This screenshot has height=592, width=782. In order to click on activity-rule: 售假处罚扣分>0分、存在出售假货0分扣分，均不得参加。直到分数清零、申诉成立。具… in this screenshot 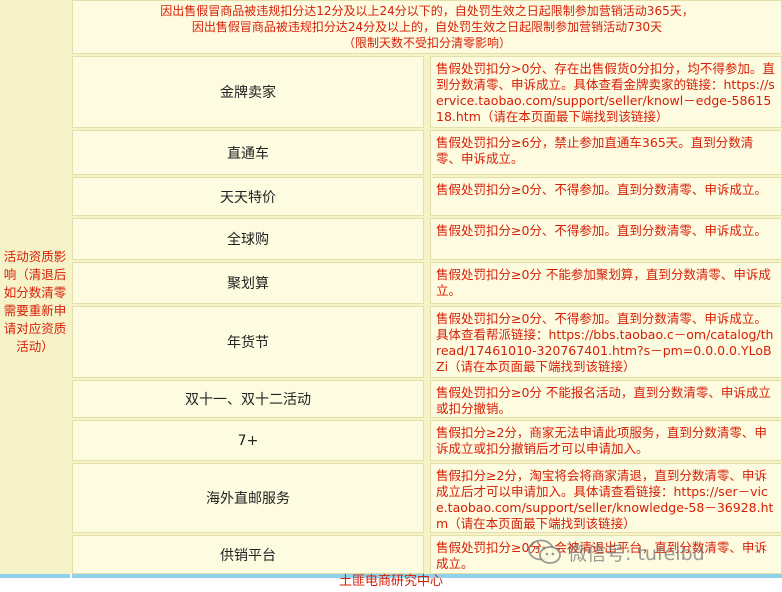, I will do `click(606, 92)`.